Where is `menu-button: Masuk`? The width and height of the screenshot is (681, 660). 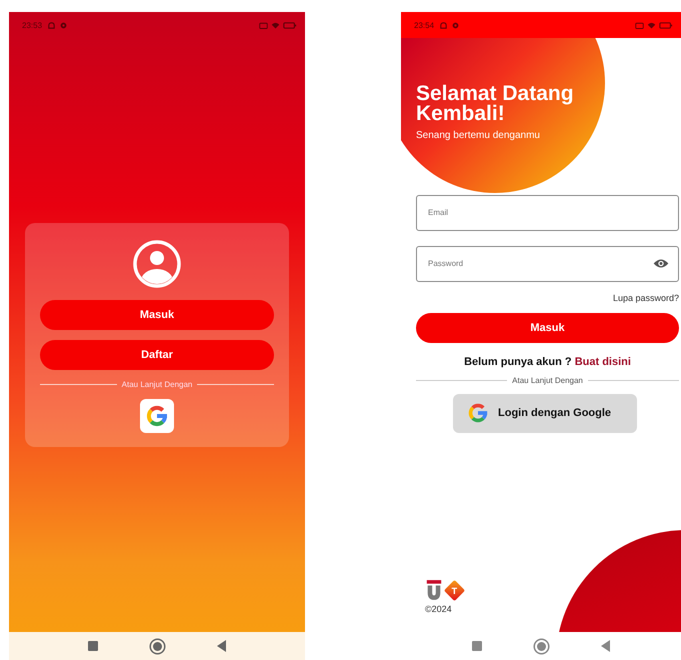 menu-button: Masuk is located at coordinates (157, 315).